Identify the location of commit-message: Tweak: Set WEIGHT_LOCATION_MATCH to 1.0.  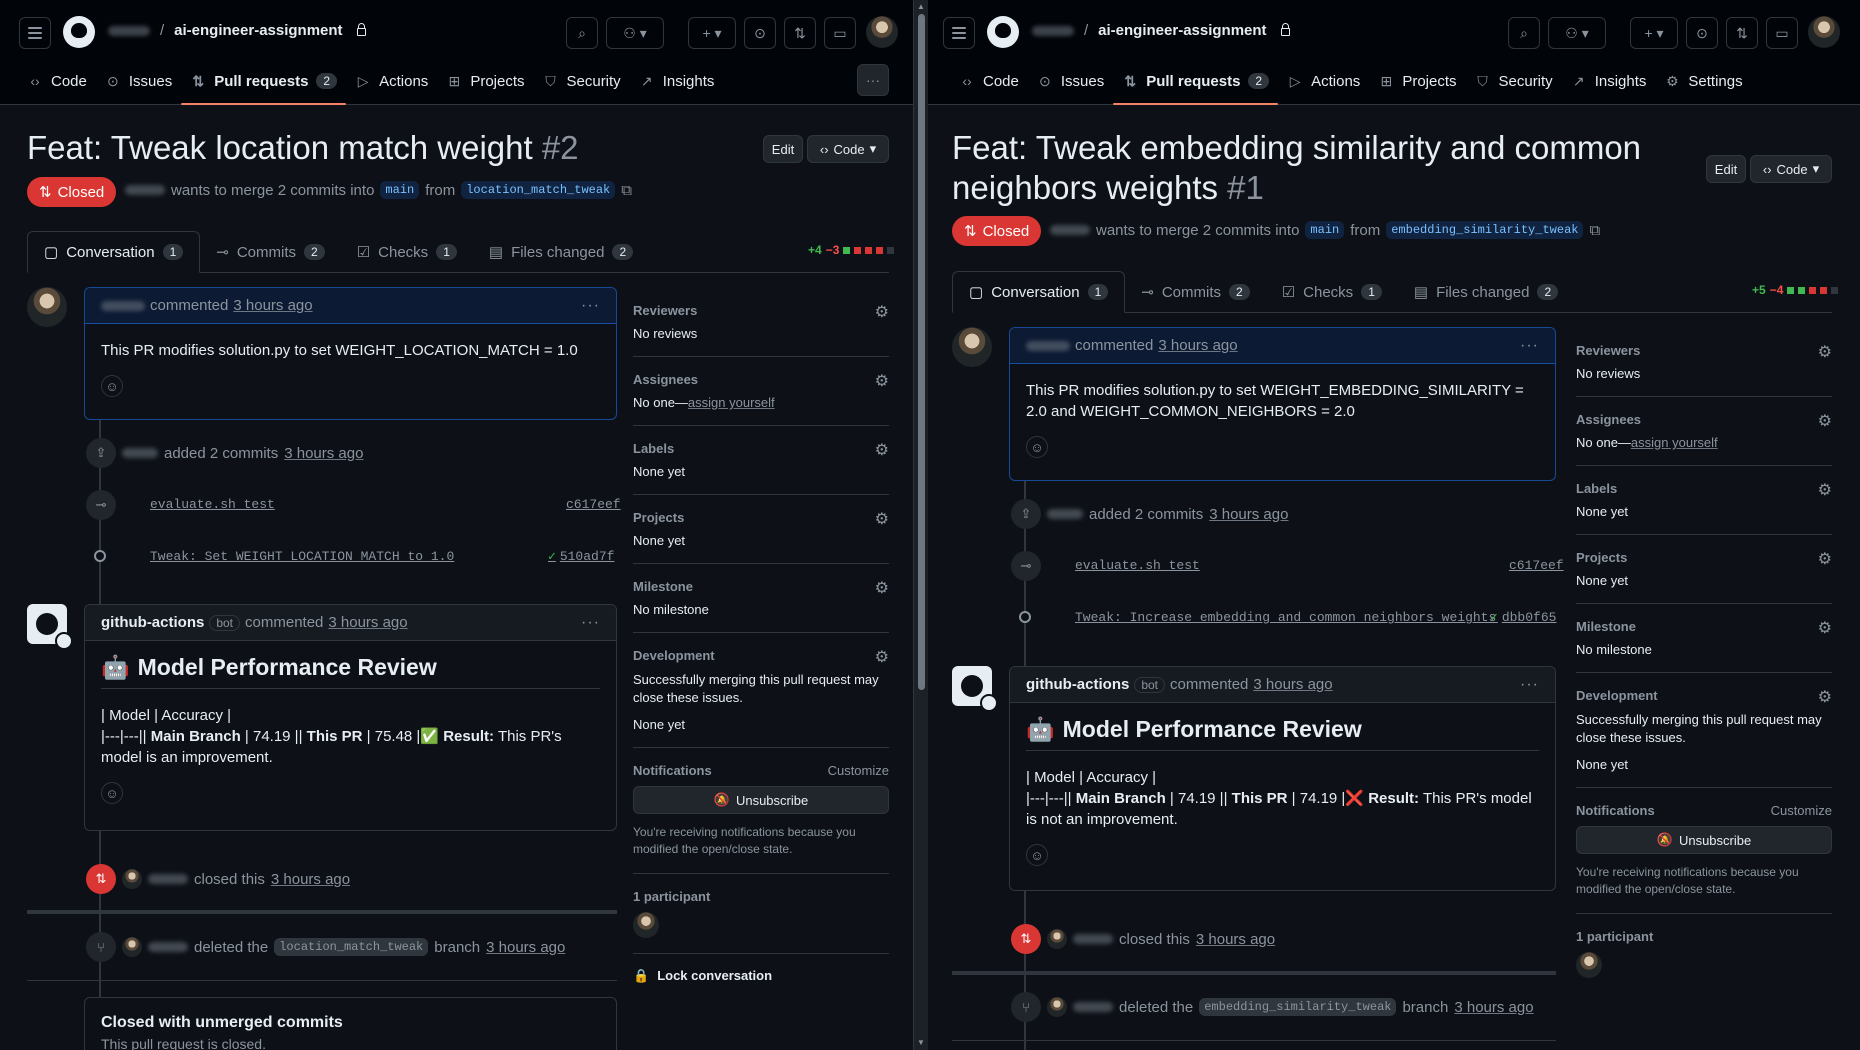
(302, 556).